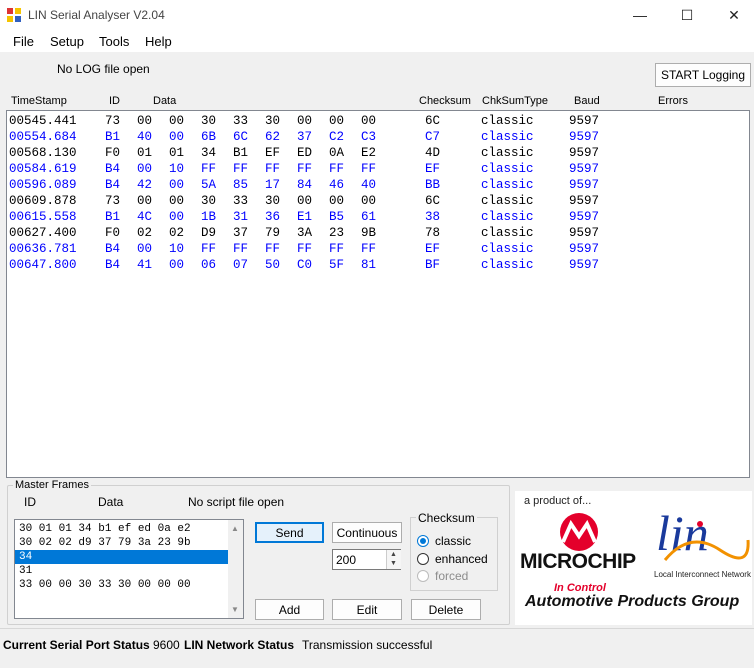 The height and width of the screenshot is (668, 754). I want to click on list-item: 30 01 01 34 b1 ef ed 0a e2, so click(105, 529).